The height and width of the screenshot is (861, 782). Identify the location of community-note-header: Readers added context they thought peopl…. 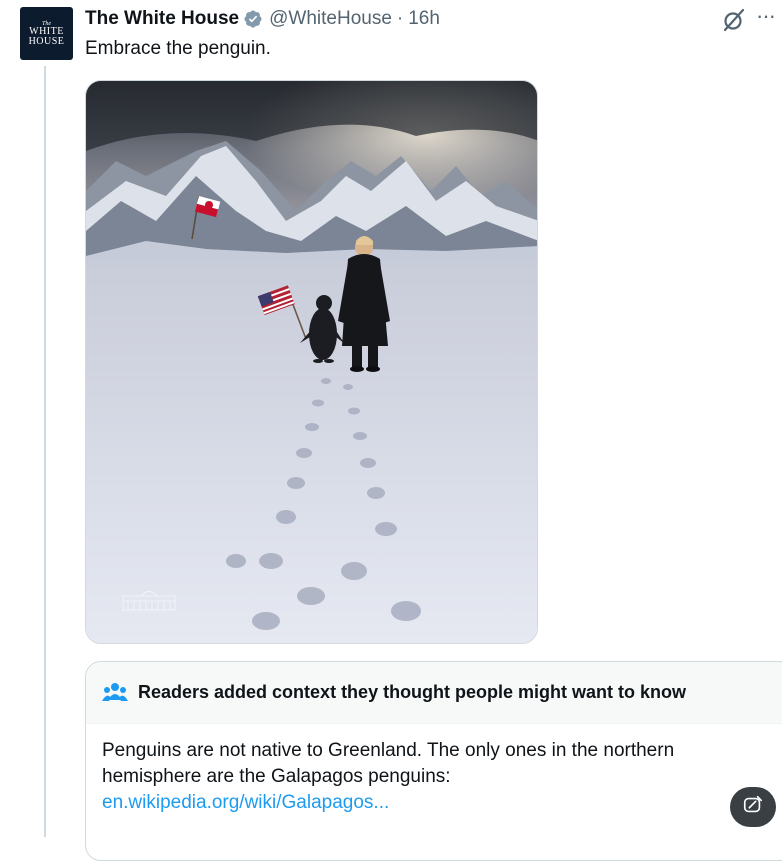
(434, 693).